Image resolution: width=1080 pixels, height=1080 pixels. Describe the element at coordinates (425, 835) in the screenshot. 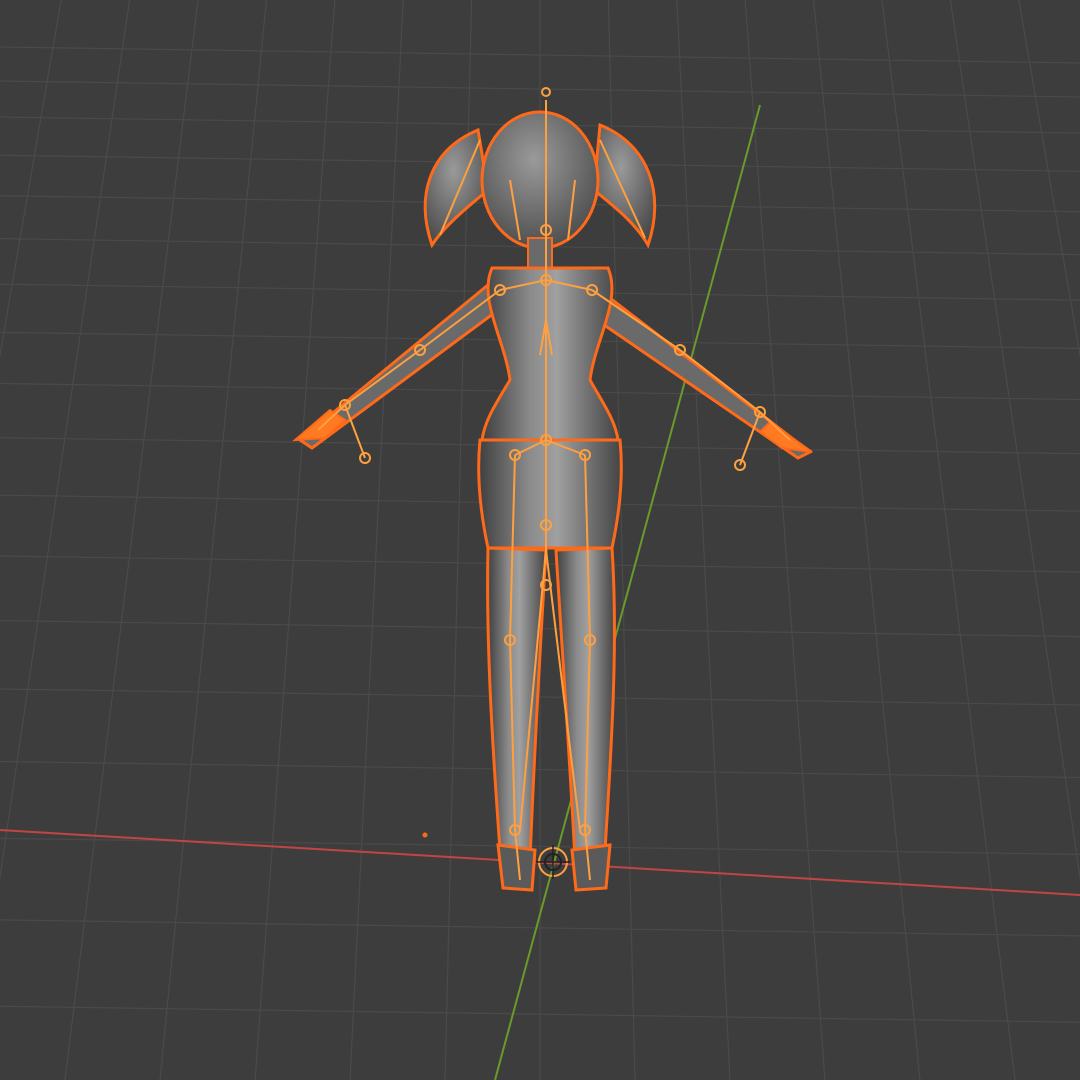

I see `stray-vertex-marker` at that location.